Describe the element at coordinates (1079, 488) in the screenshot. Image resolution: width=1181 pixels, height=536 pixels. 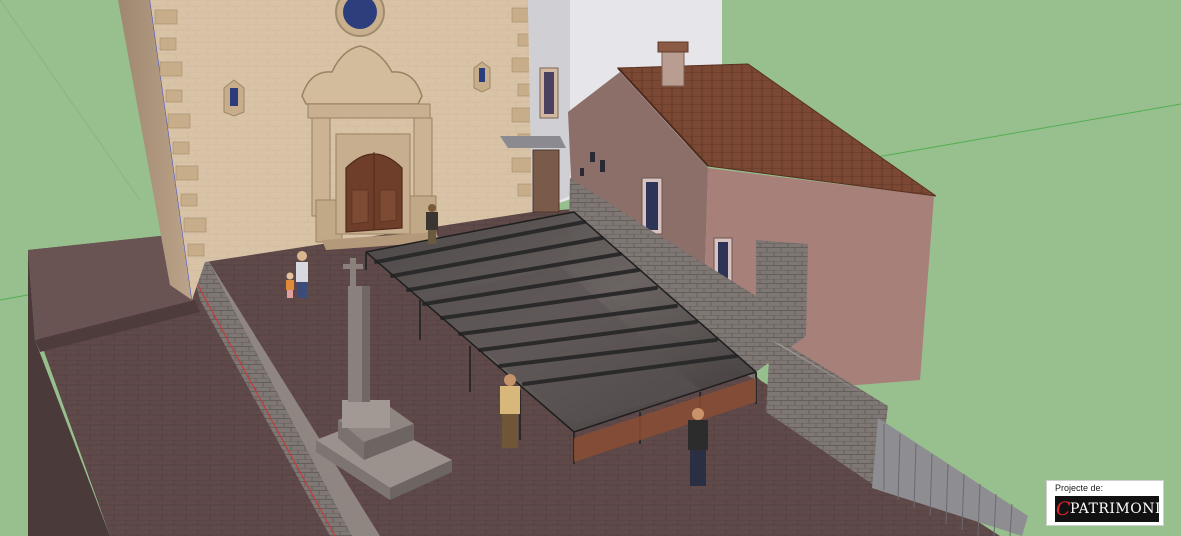
I see `credit-caption: Projecte de:` at that location.